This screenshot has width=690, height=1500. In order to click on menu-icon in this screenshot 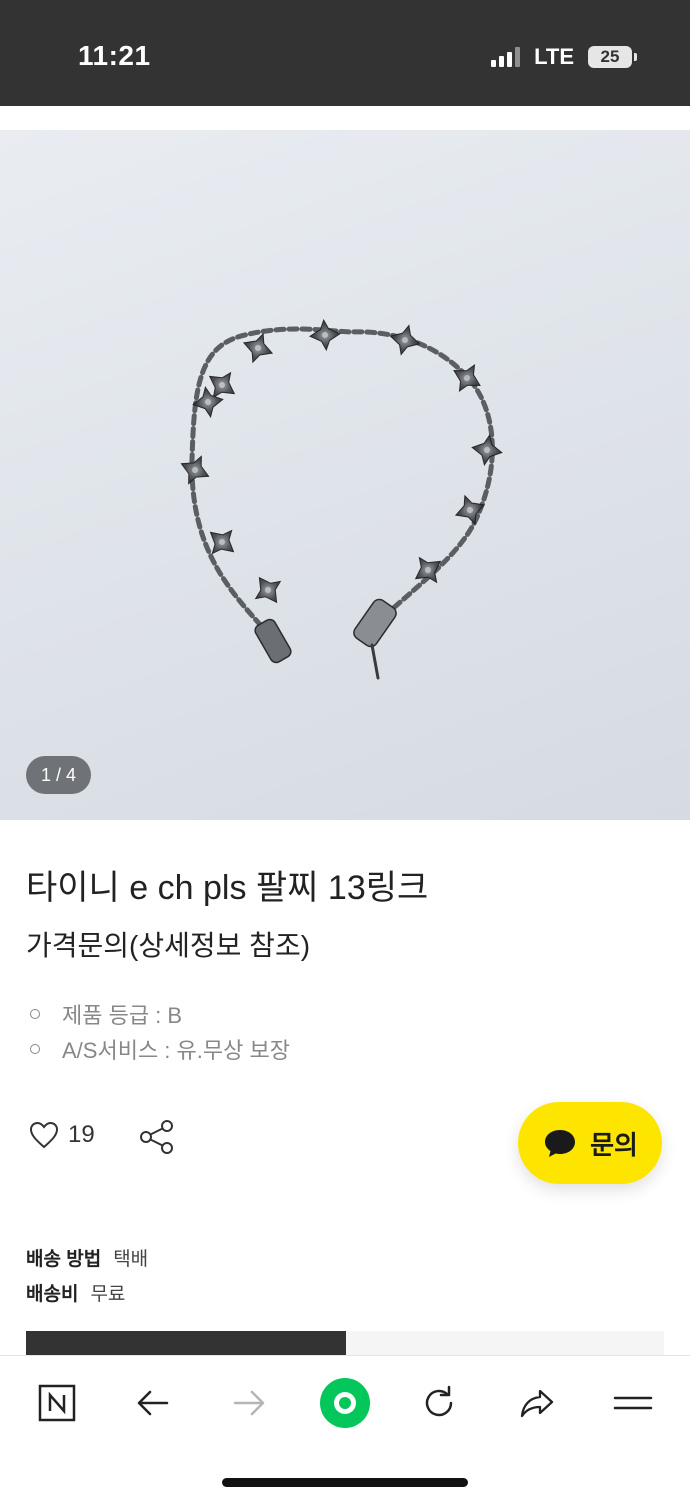, I will do `click(633, 1403)`.